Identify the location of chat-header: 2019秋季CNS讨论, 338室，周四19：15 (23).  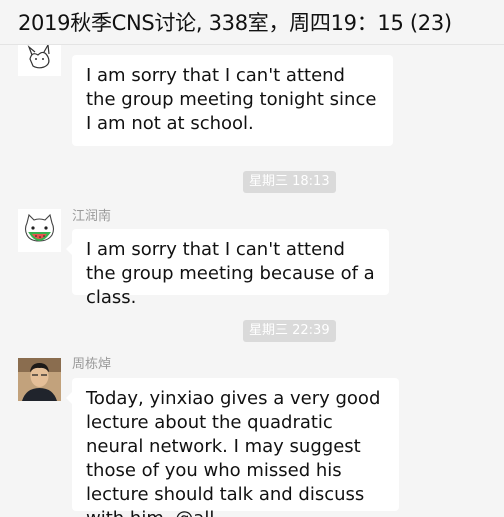
(252, 22).